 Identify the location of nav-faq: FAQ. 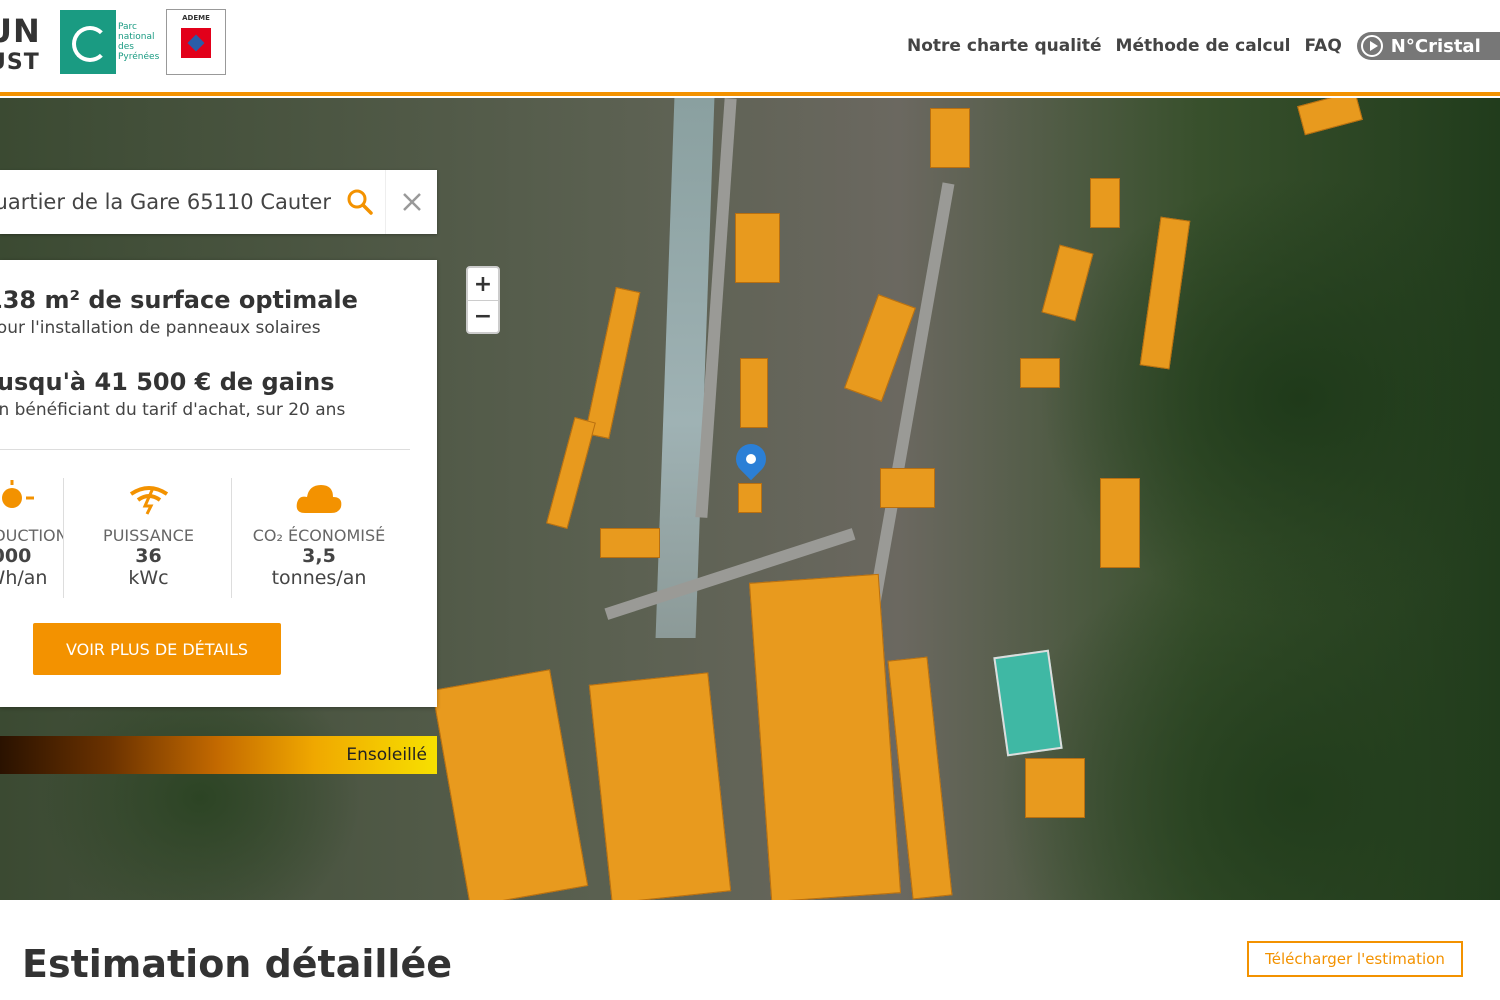
(1323, 46).